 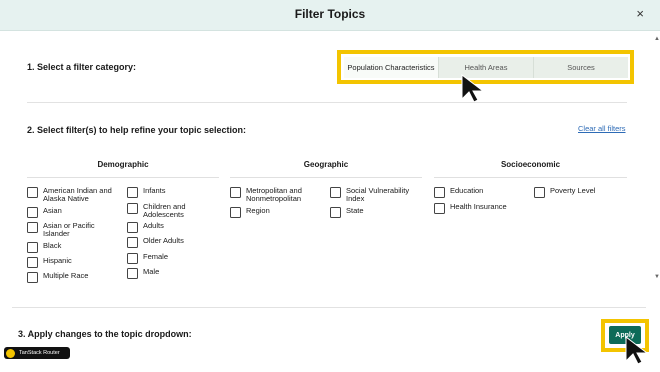 I want to click on checkbox-poverty-level: Poverty Level, so click(x=581, y=192).